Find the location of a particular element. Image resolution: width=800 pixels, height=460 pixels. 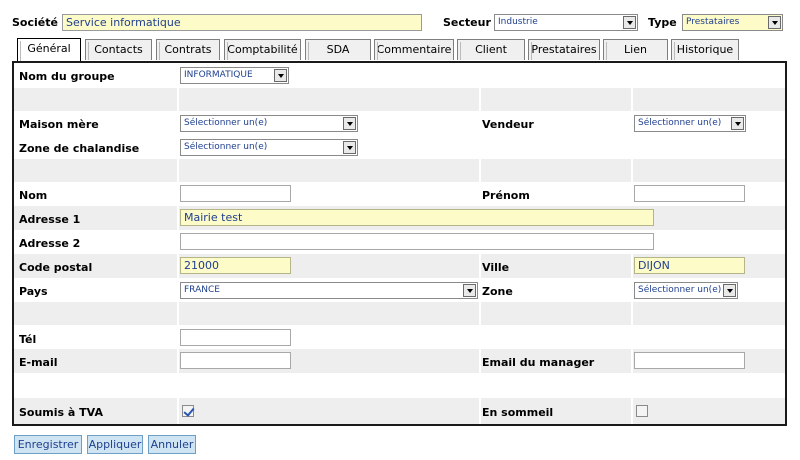

email-manager-label: Email du manager is located at coordinates (538, 362).